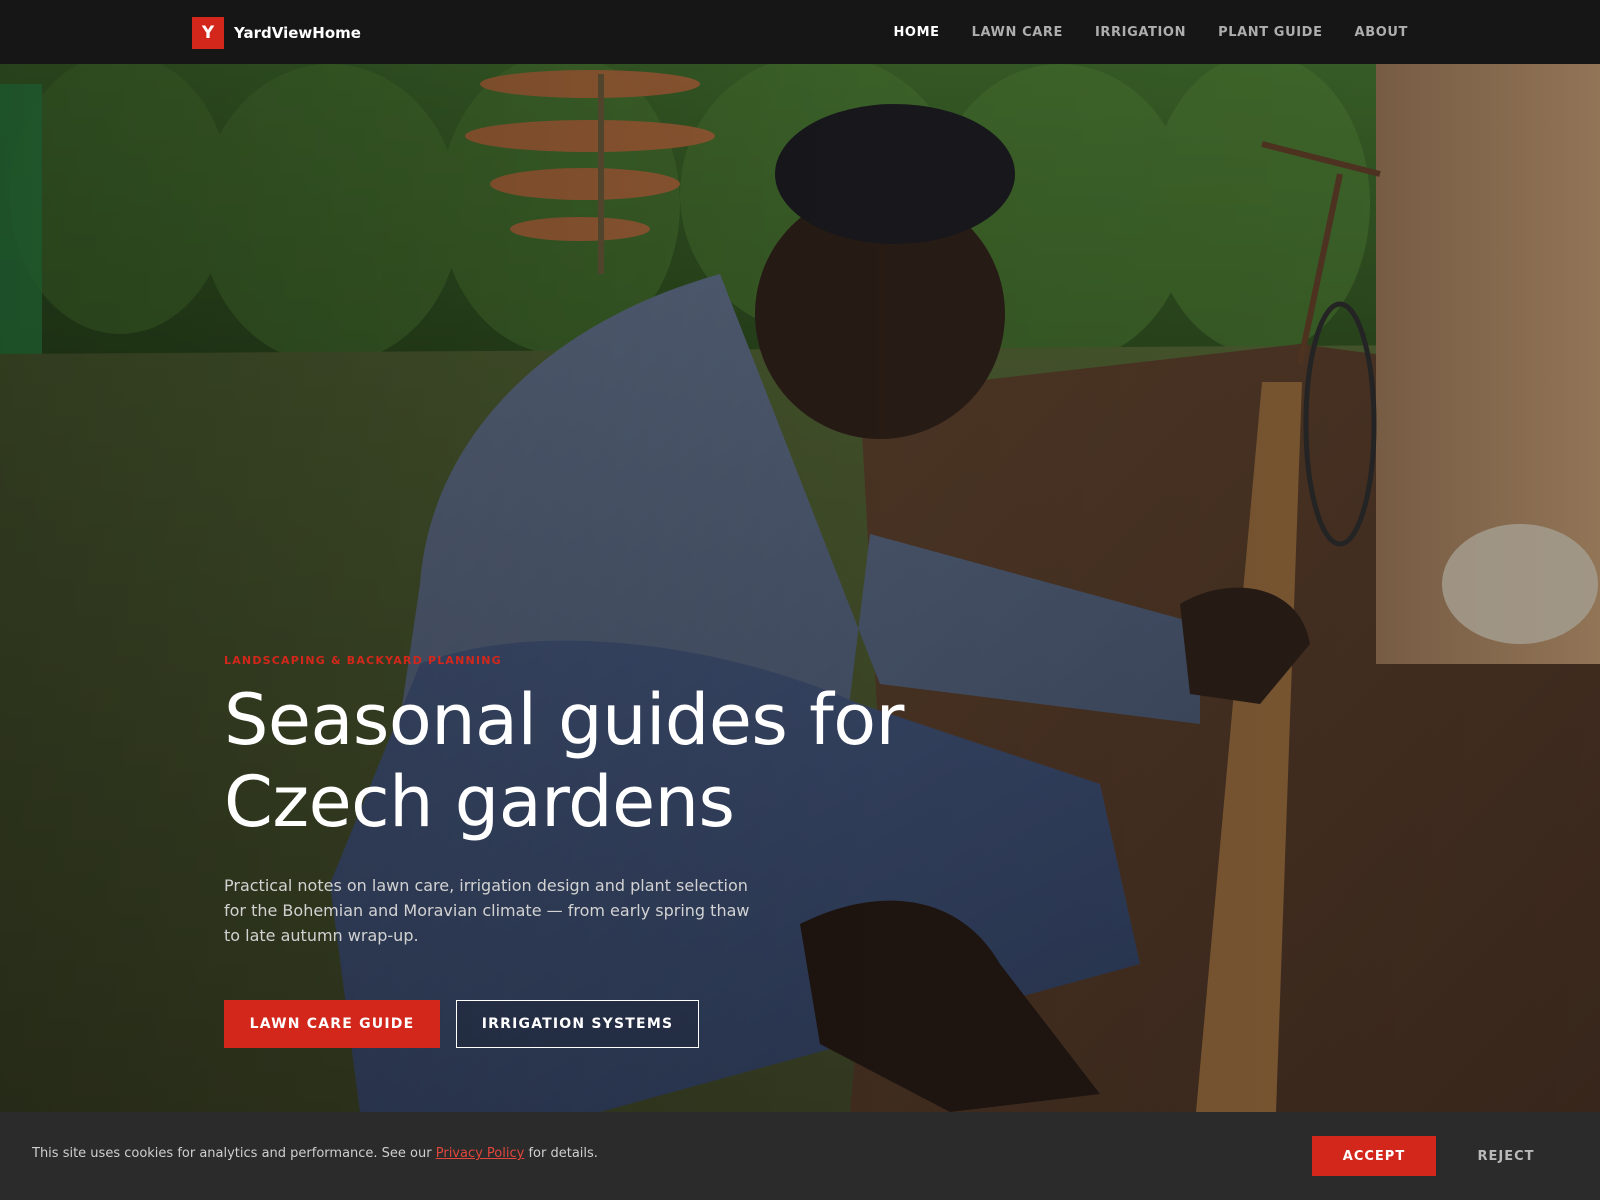 This screenshot has width=1600, height=1200. What do you see at coordinates (297, 33) in the screenshot?
I see `site-name: YardViewHome` at bounding box center [297, 33].